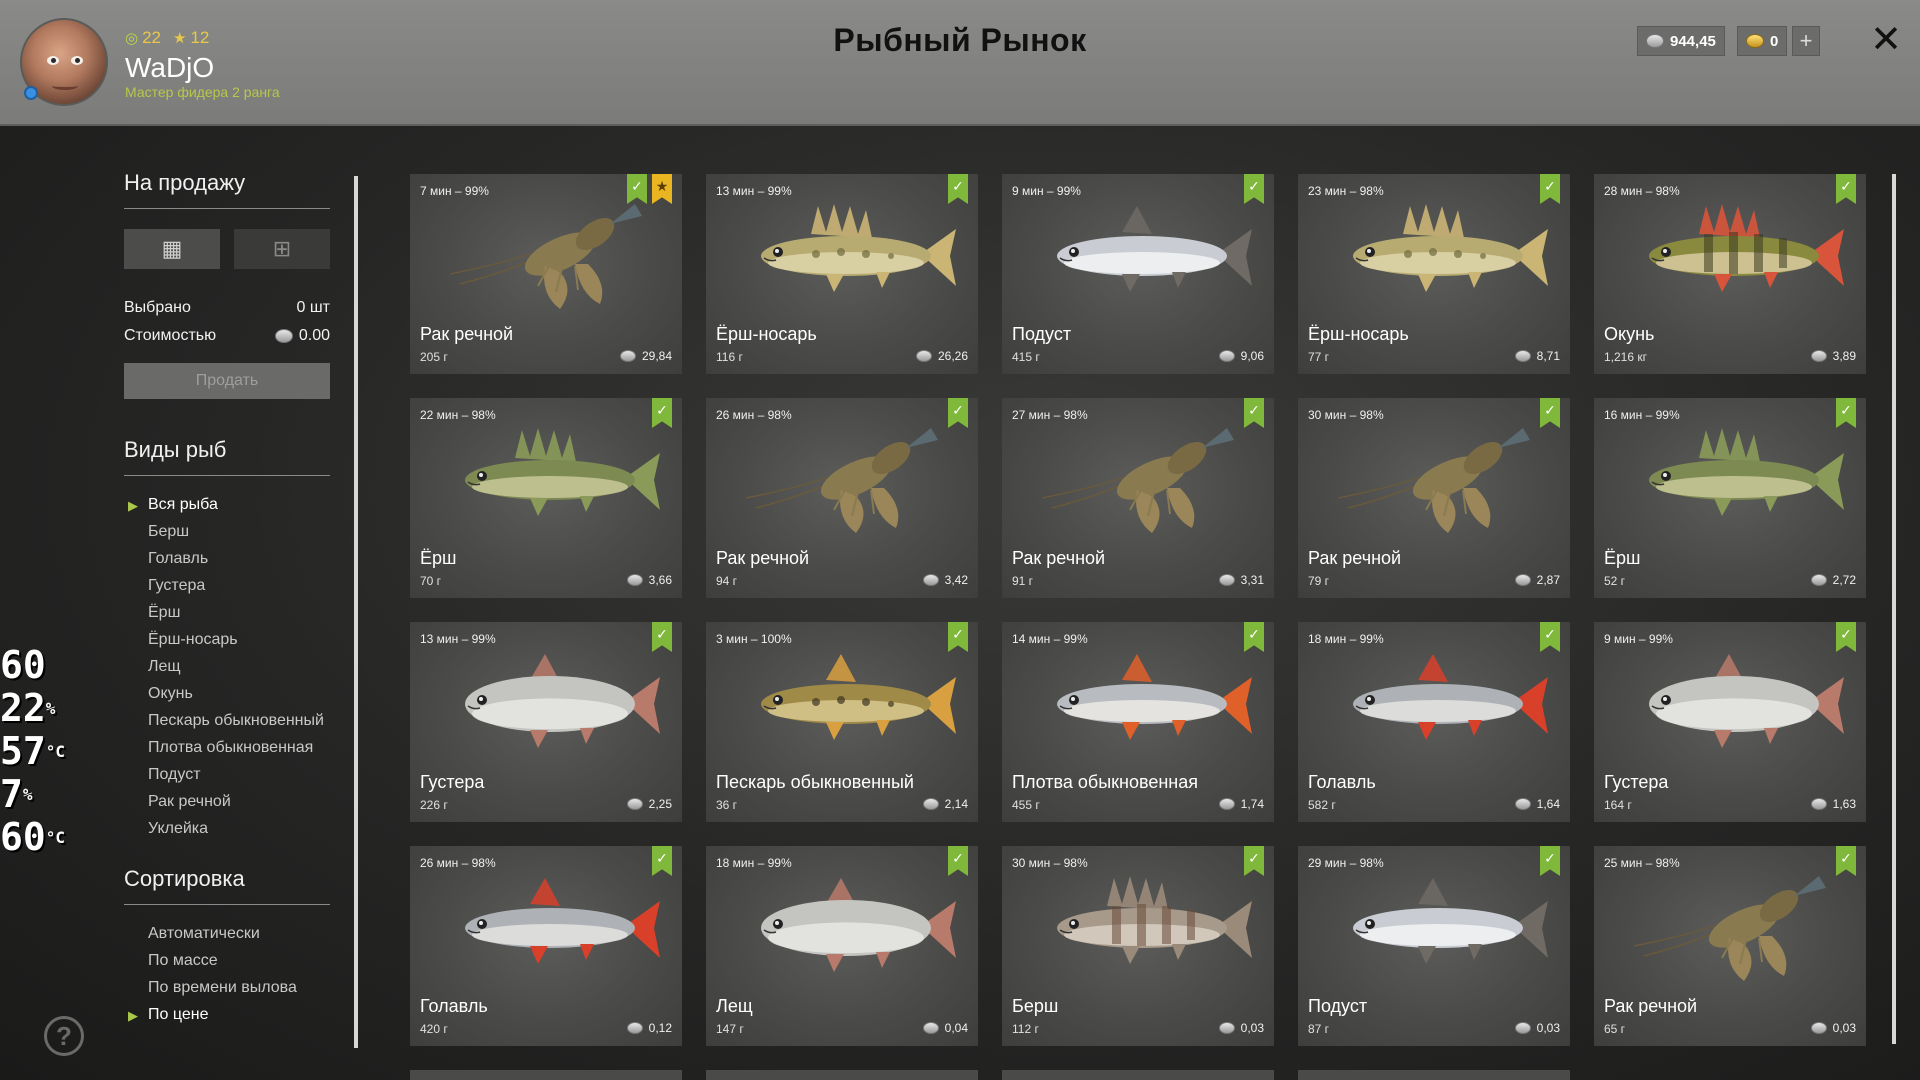 Image resolution: width=1920 pixels, height=1080 pixels. Describe the element at coordinates (227, 336) in the screenshot. I see `cost-row: Стоимостью 0.00` at that location.